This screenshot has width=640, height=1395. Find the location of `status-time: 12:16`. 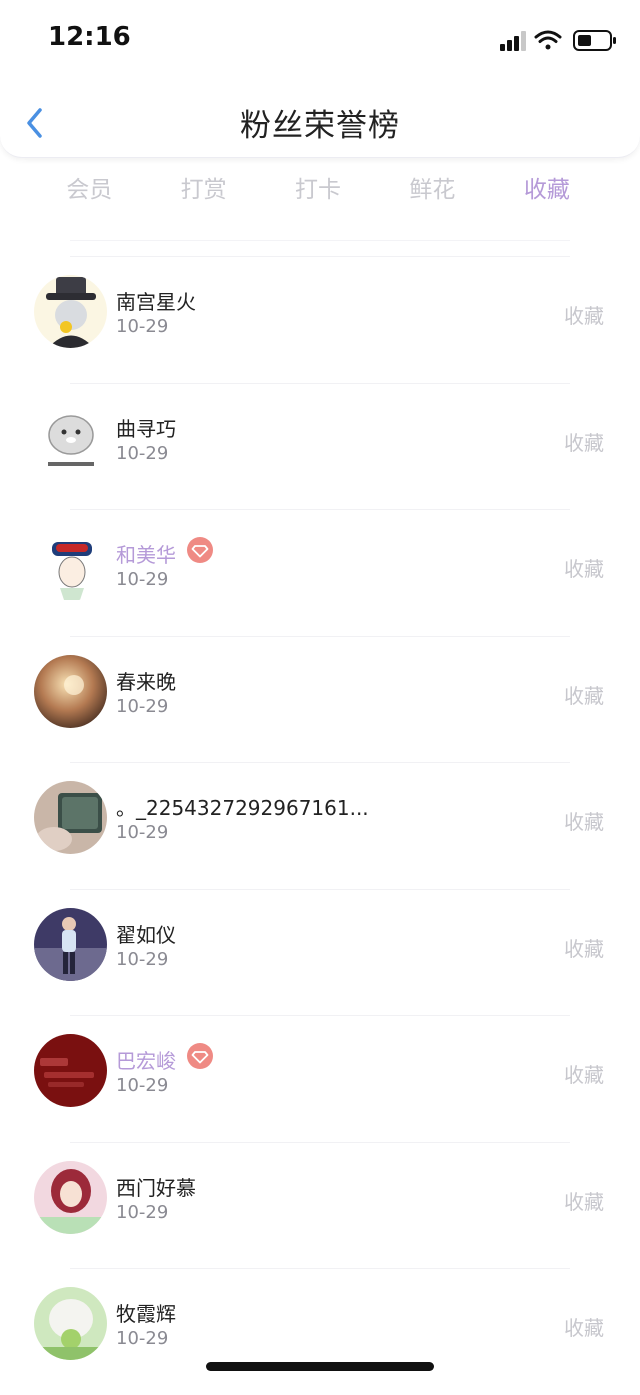

status-time: 12:16 is located at coordinates (89, 37).